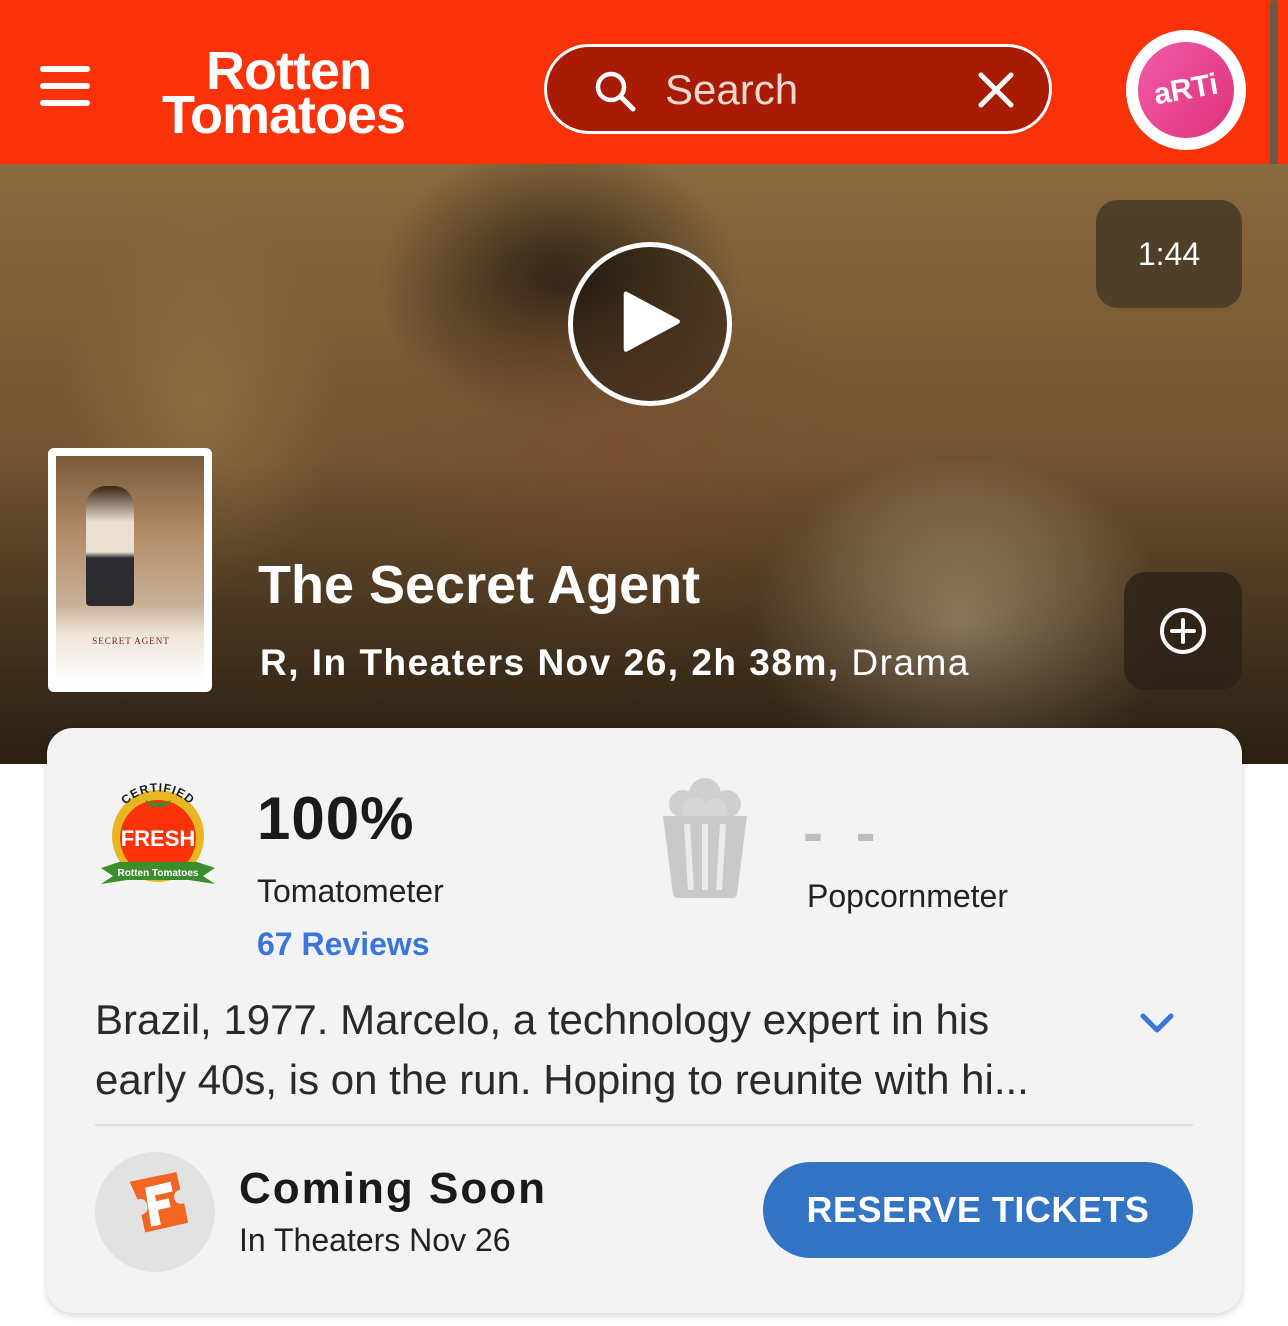  What do you see at coordinates (910, 662) in the screenshot?
I see `movie-genre: Drama` at bounding box center [910, 662].